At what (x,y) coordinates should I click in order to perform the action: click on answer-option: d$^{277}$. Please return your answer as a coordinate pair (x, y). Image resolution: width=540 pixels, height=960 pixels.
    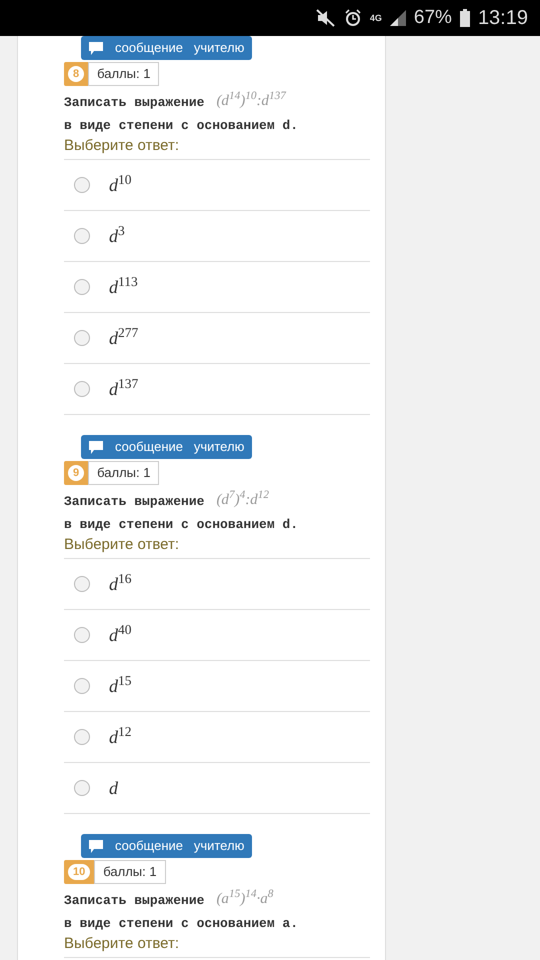
    Looking at the image, I should click on (123, 338).